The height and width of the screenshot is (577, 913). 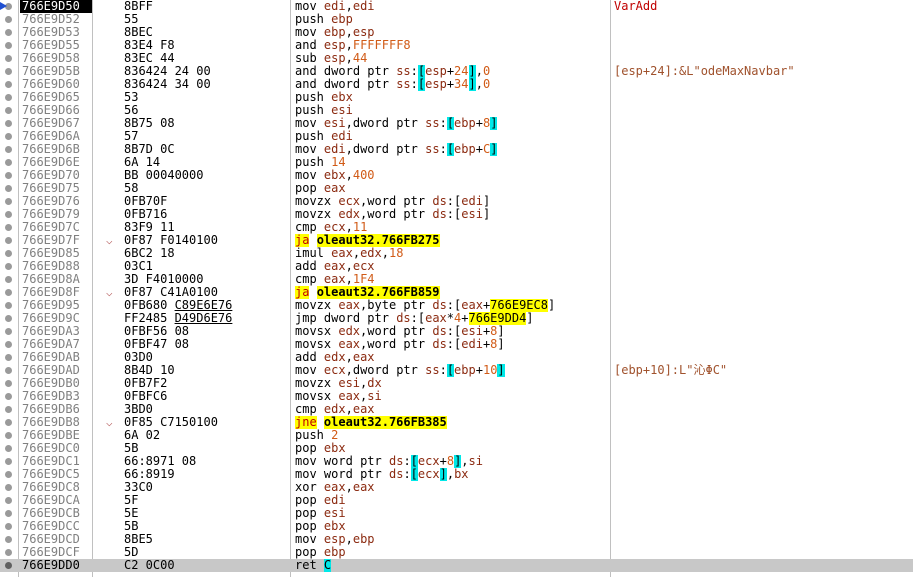 I want to click on disasm-row: 766E9DB3 0FBFC6 movsx eax,si, so click(x=456, y=396).